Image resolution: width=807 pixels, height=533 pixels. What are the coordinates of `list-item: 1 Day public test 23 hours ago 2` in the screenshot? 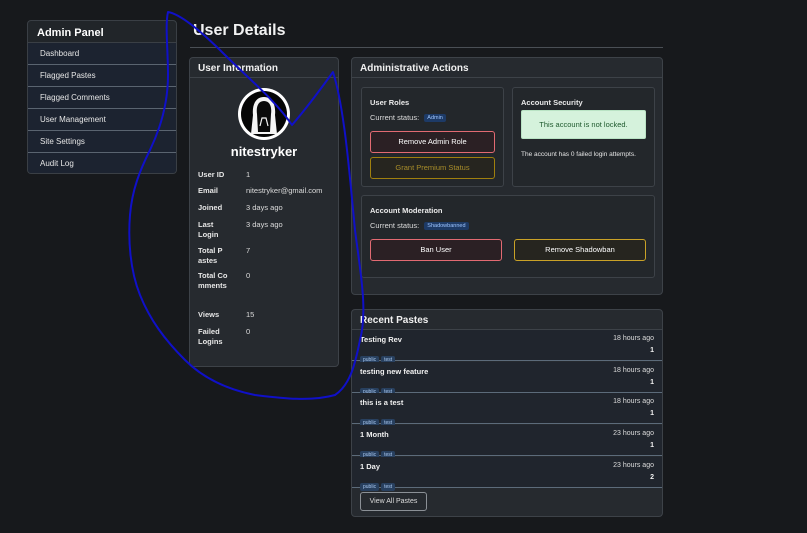 It's located at (507, 474).